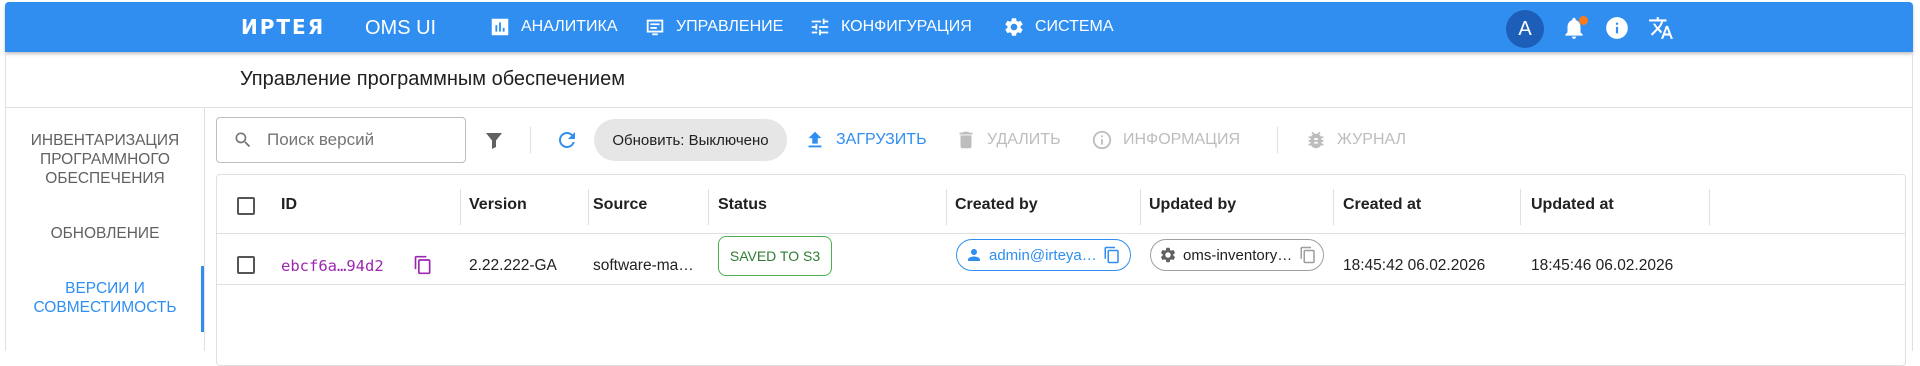  Describe the element at coordinates (690, 140) in the screenshot. I see `auto-refresh-chip: Обновить: Выключено` at that location.